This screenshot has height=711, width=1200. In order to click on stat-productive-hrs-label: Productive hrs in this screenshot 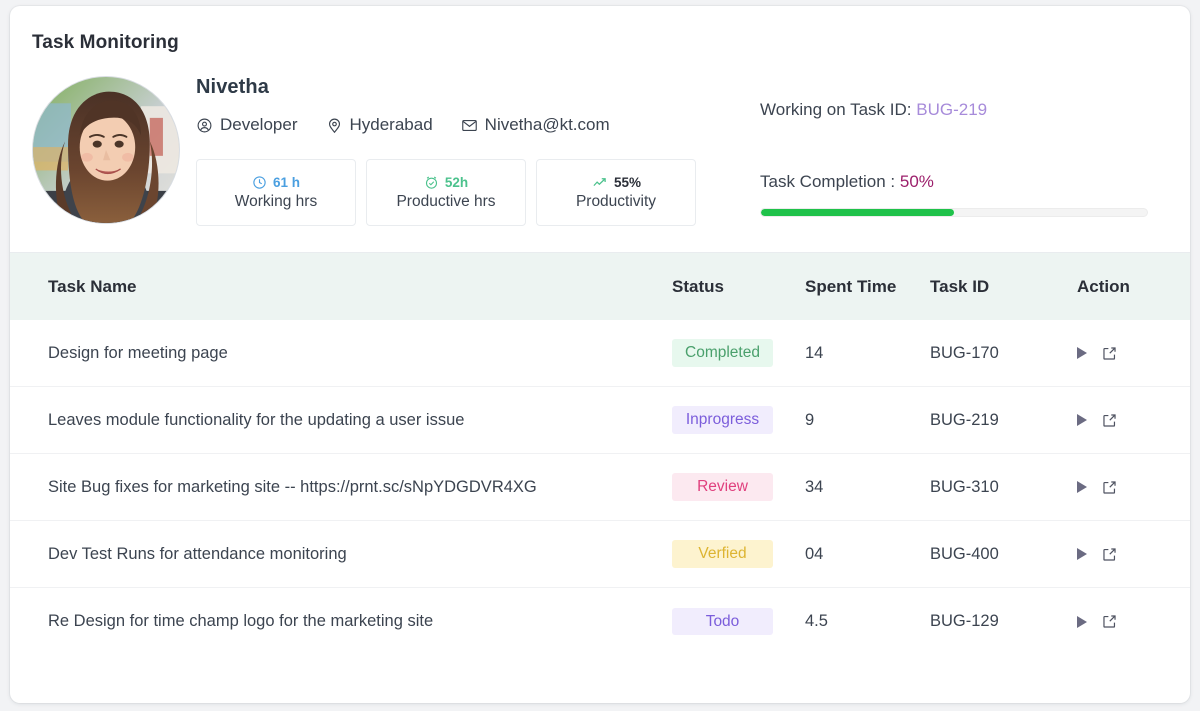, I will do `click(446, 201)`.